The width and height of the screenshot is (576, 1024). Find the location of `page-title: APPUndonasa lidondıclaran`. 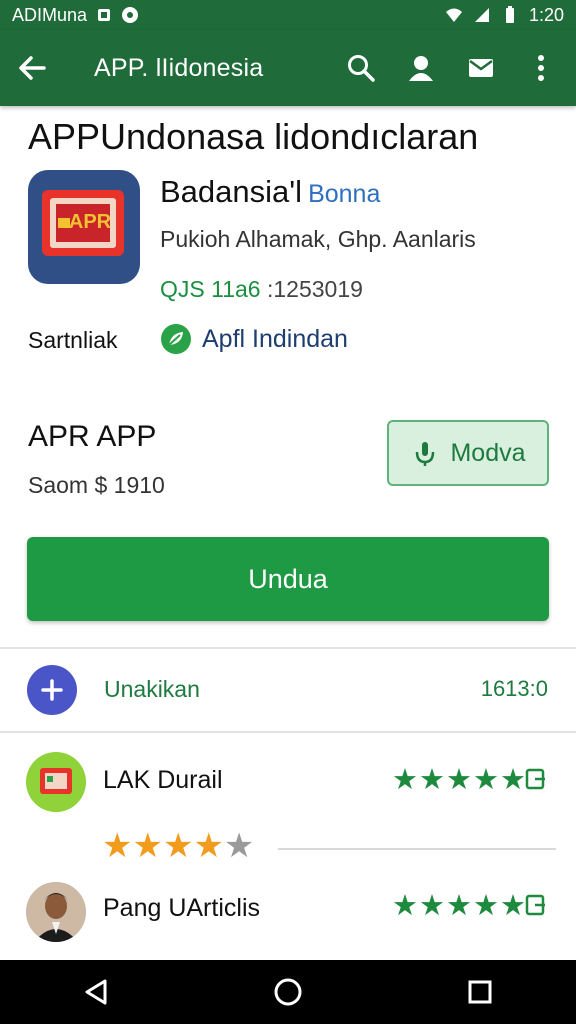

page-title: APPUndonasa lidondıclaran is located at coordinates (253, 136).